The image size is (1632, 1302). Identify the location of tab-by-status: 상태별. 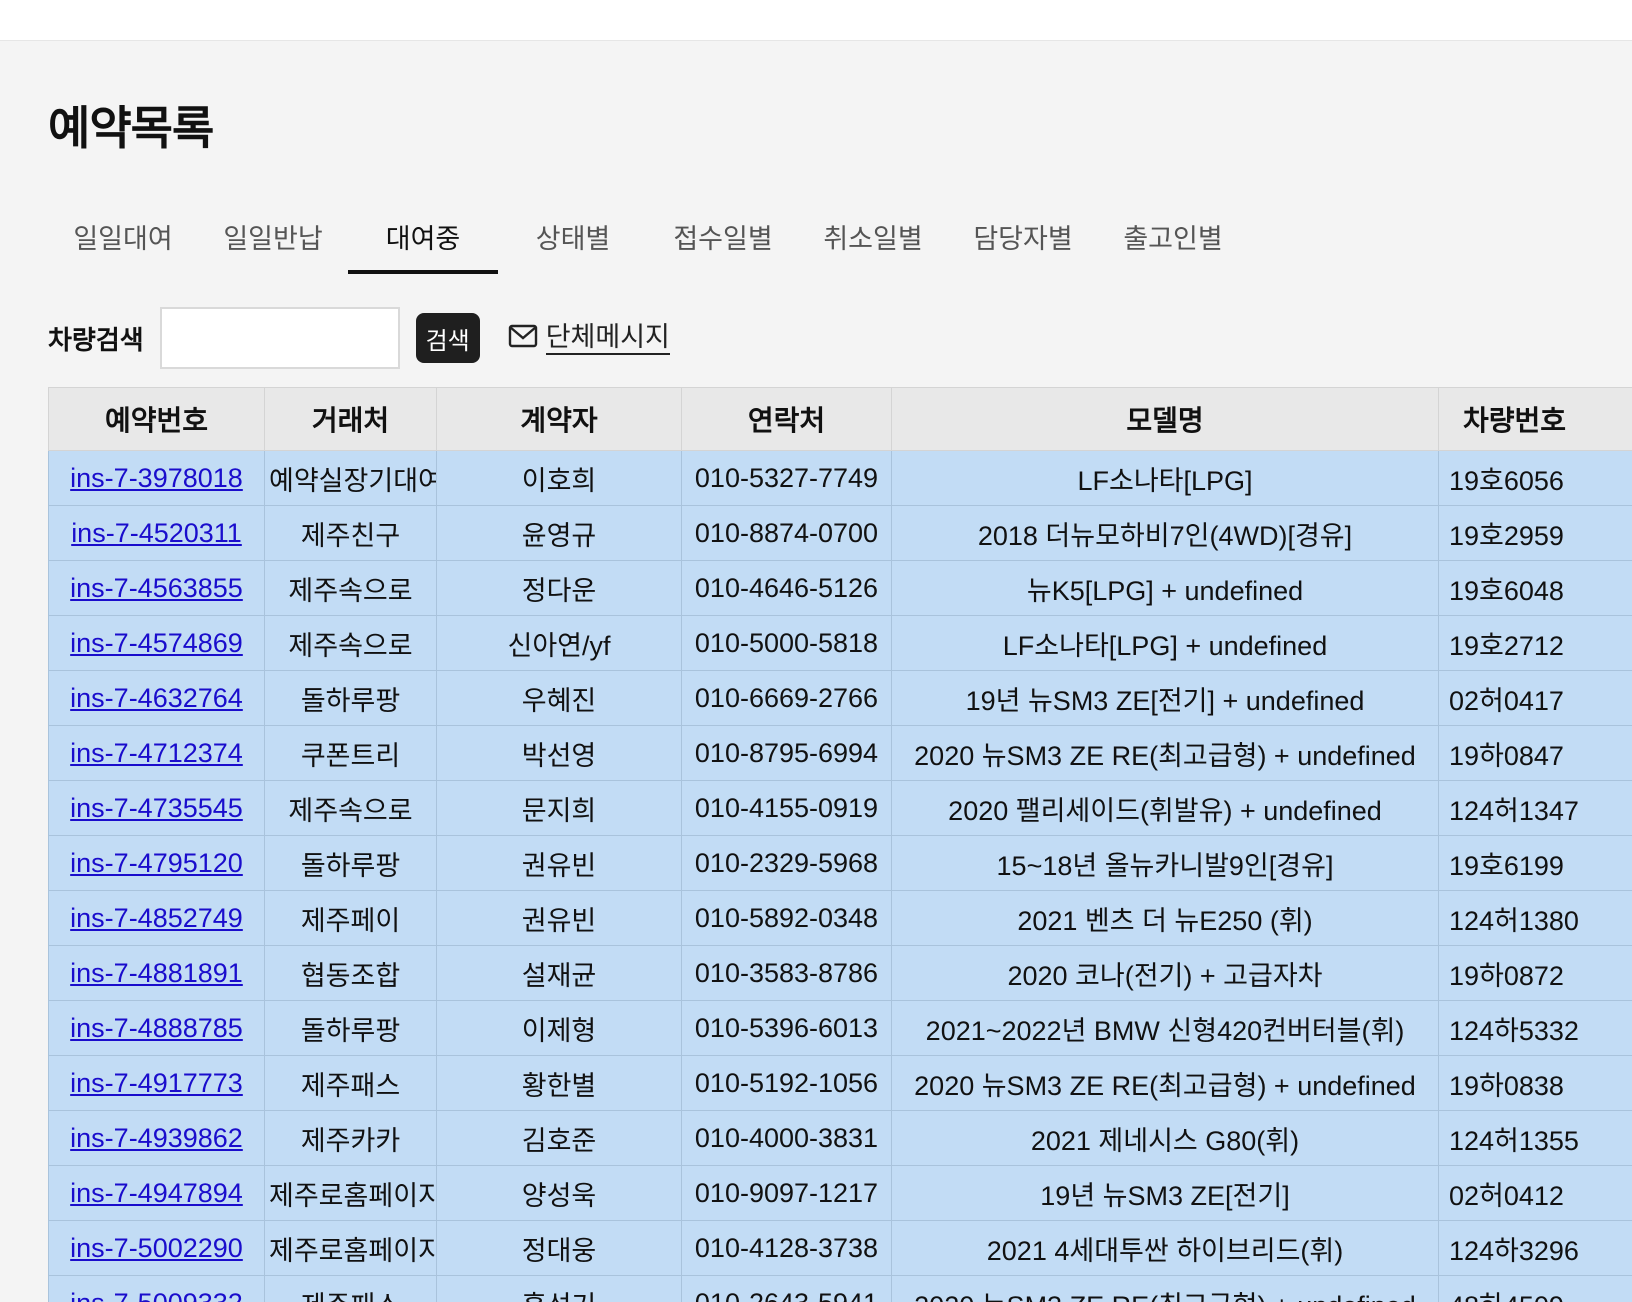
(573, 243).